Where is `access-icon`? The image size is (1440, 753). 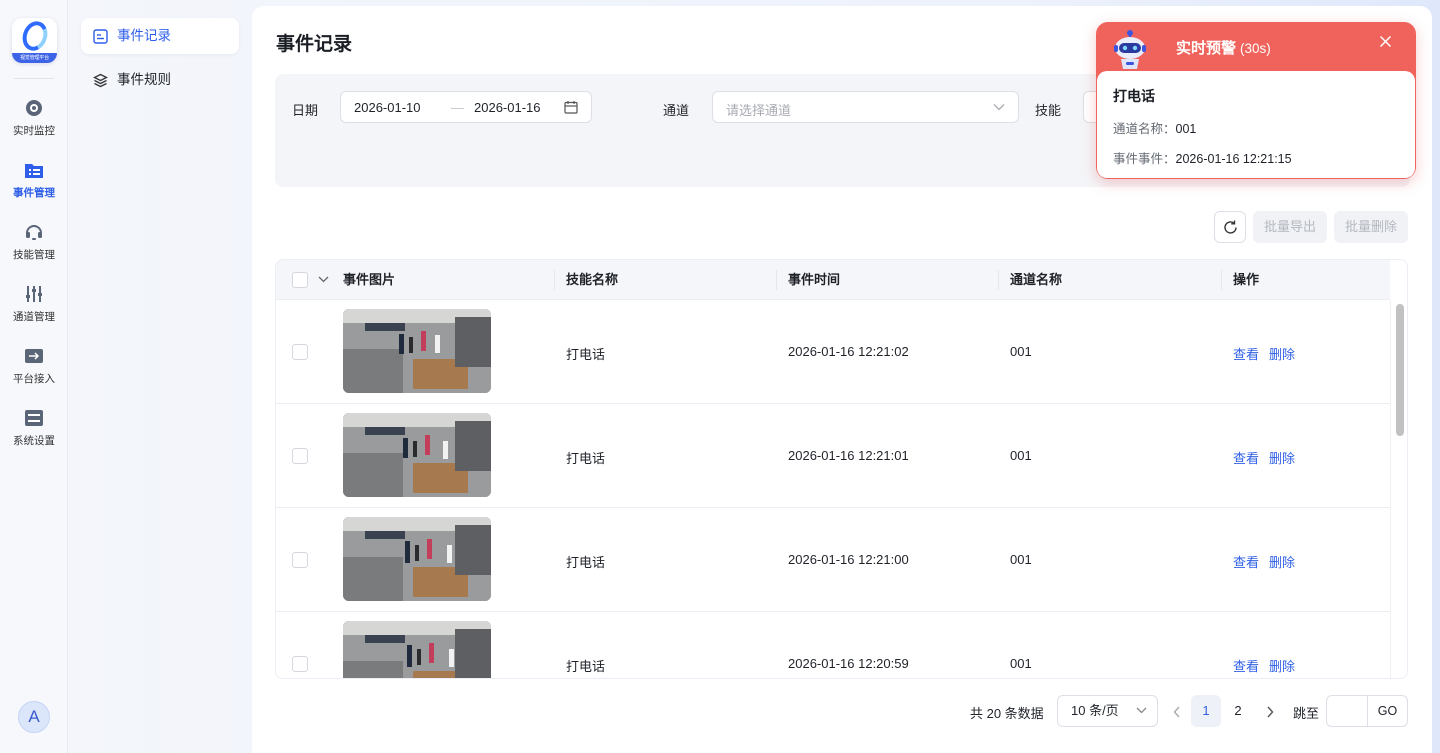
access-icon is located at coordinates (34, 356).